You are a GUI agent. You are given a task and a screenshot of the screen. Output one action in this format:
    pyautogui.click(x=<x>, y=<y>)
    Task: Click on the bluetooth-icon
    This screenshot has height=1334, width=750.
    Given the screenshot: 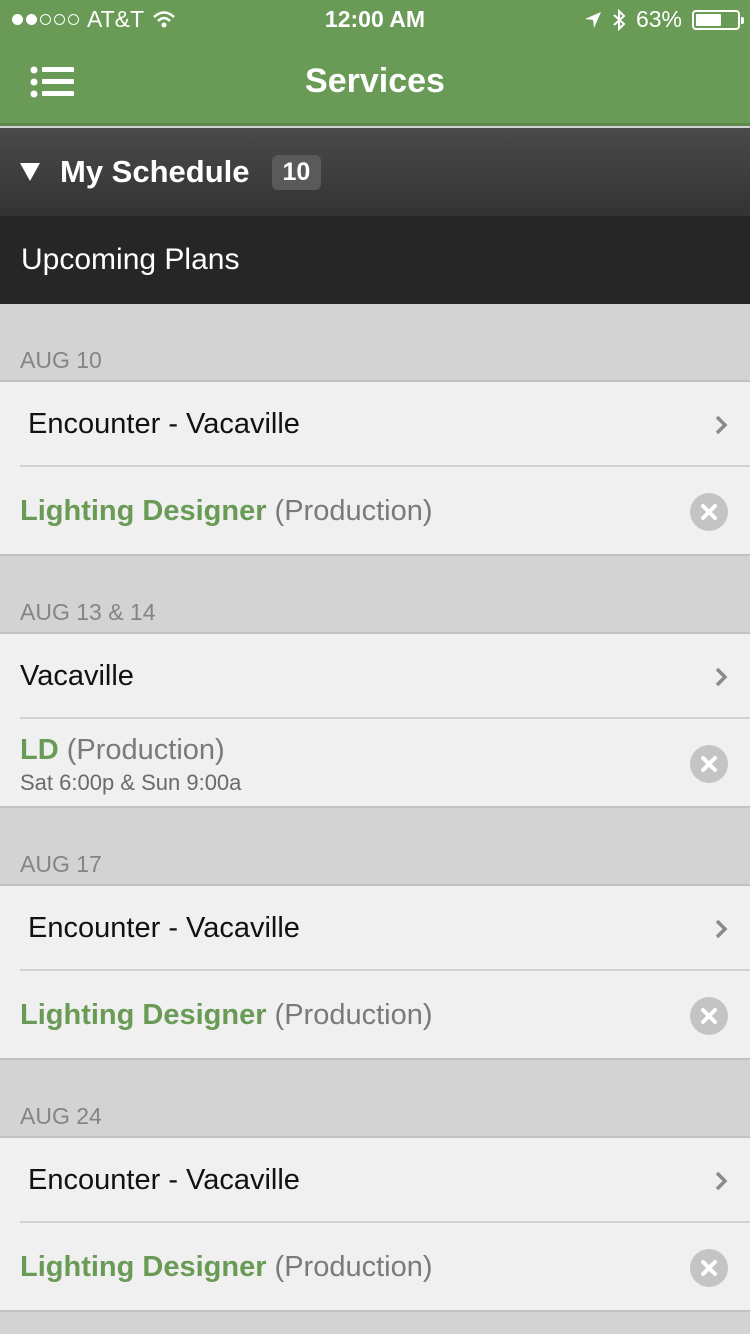 What is the action you would take?
    pyautogui.click(x=619, y=19)
    